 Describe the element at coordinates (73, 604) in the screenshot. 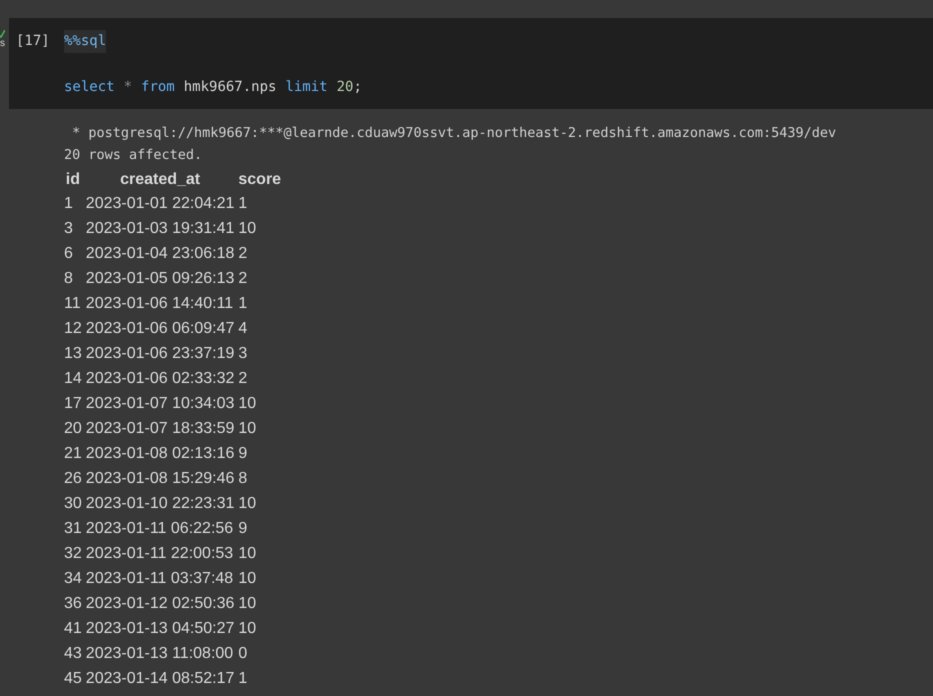

I see `table-cell-text: 36` at that location.